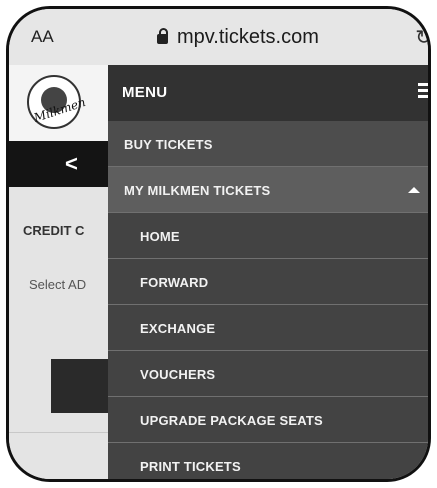 The width and height of the screenshot is (437, 488). Describe the element at coordinates (174, 282) in the screenshot. I see `submenu-item-label: FORWARD` at that location.